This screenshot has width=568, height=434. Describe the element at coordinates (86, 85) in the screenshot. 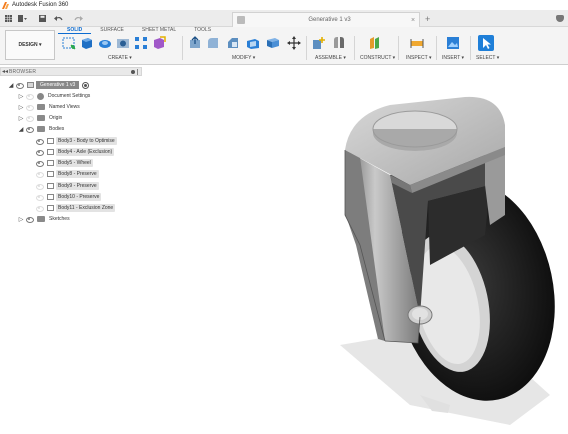

I see `activate-radio-icon` at that location.